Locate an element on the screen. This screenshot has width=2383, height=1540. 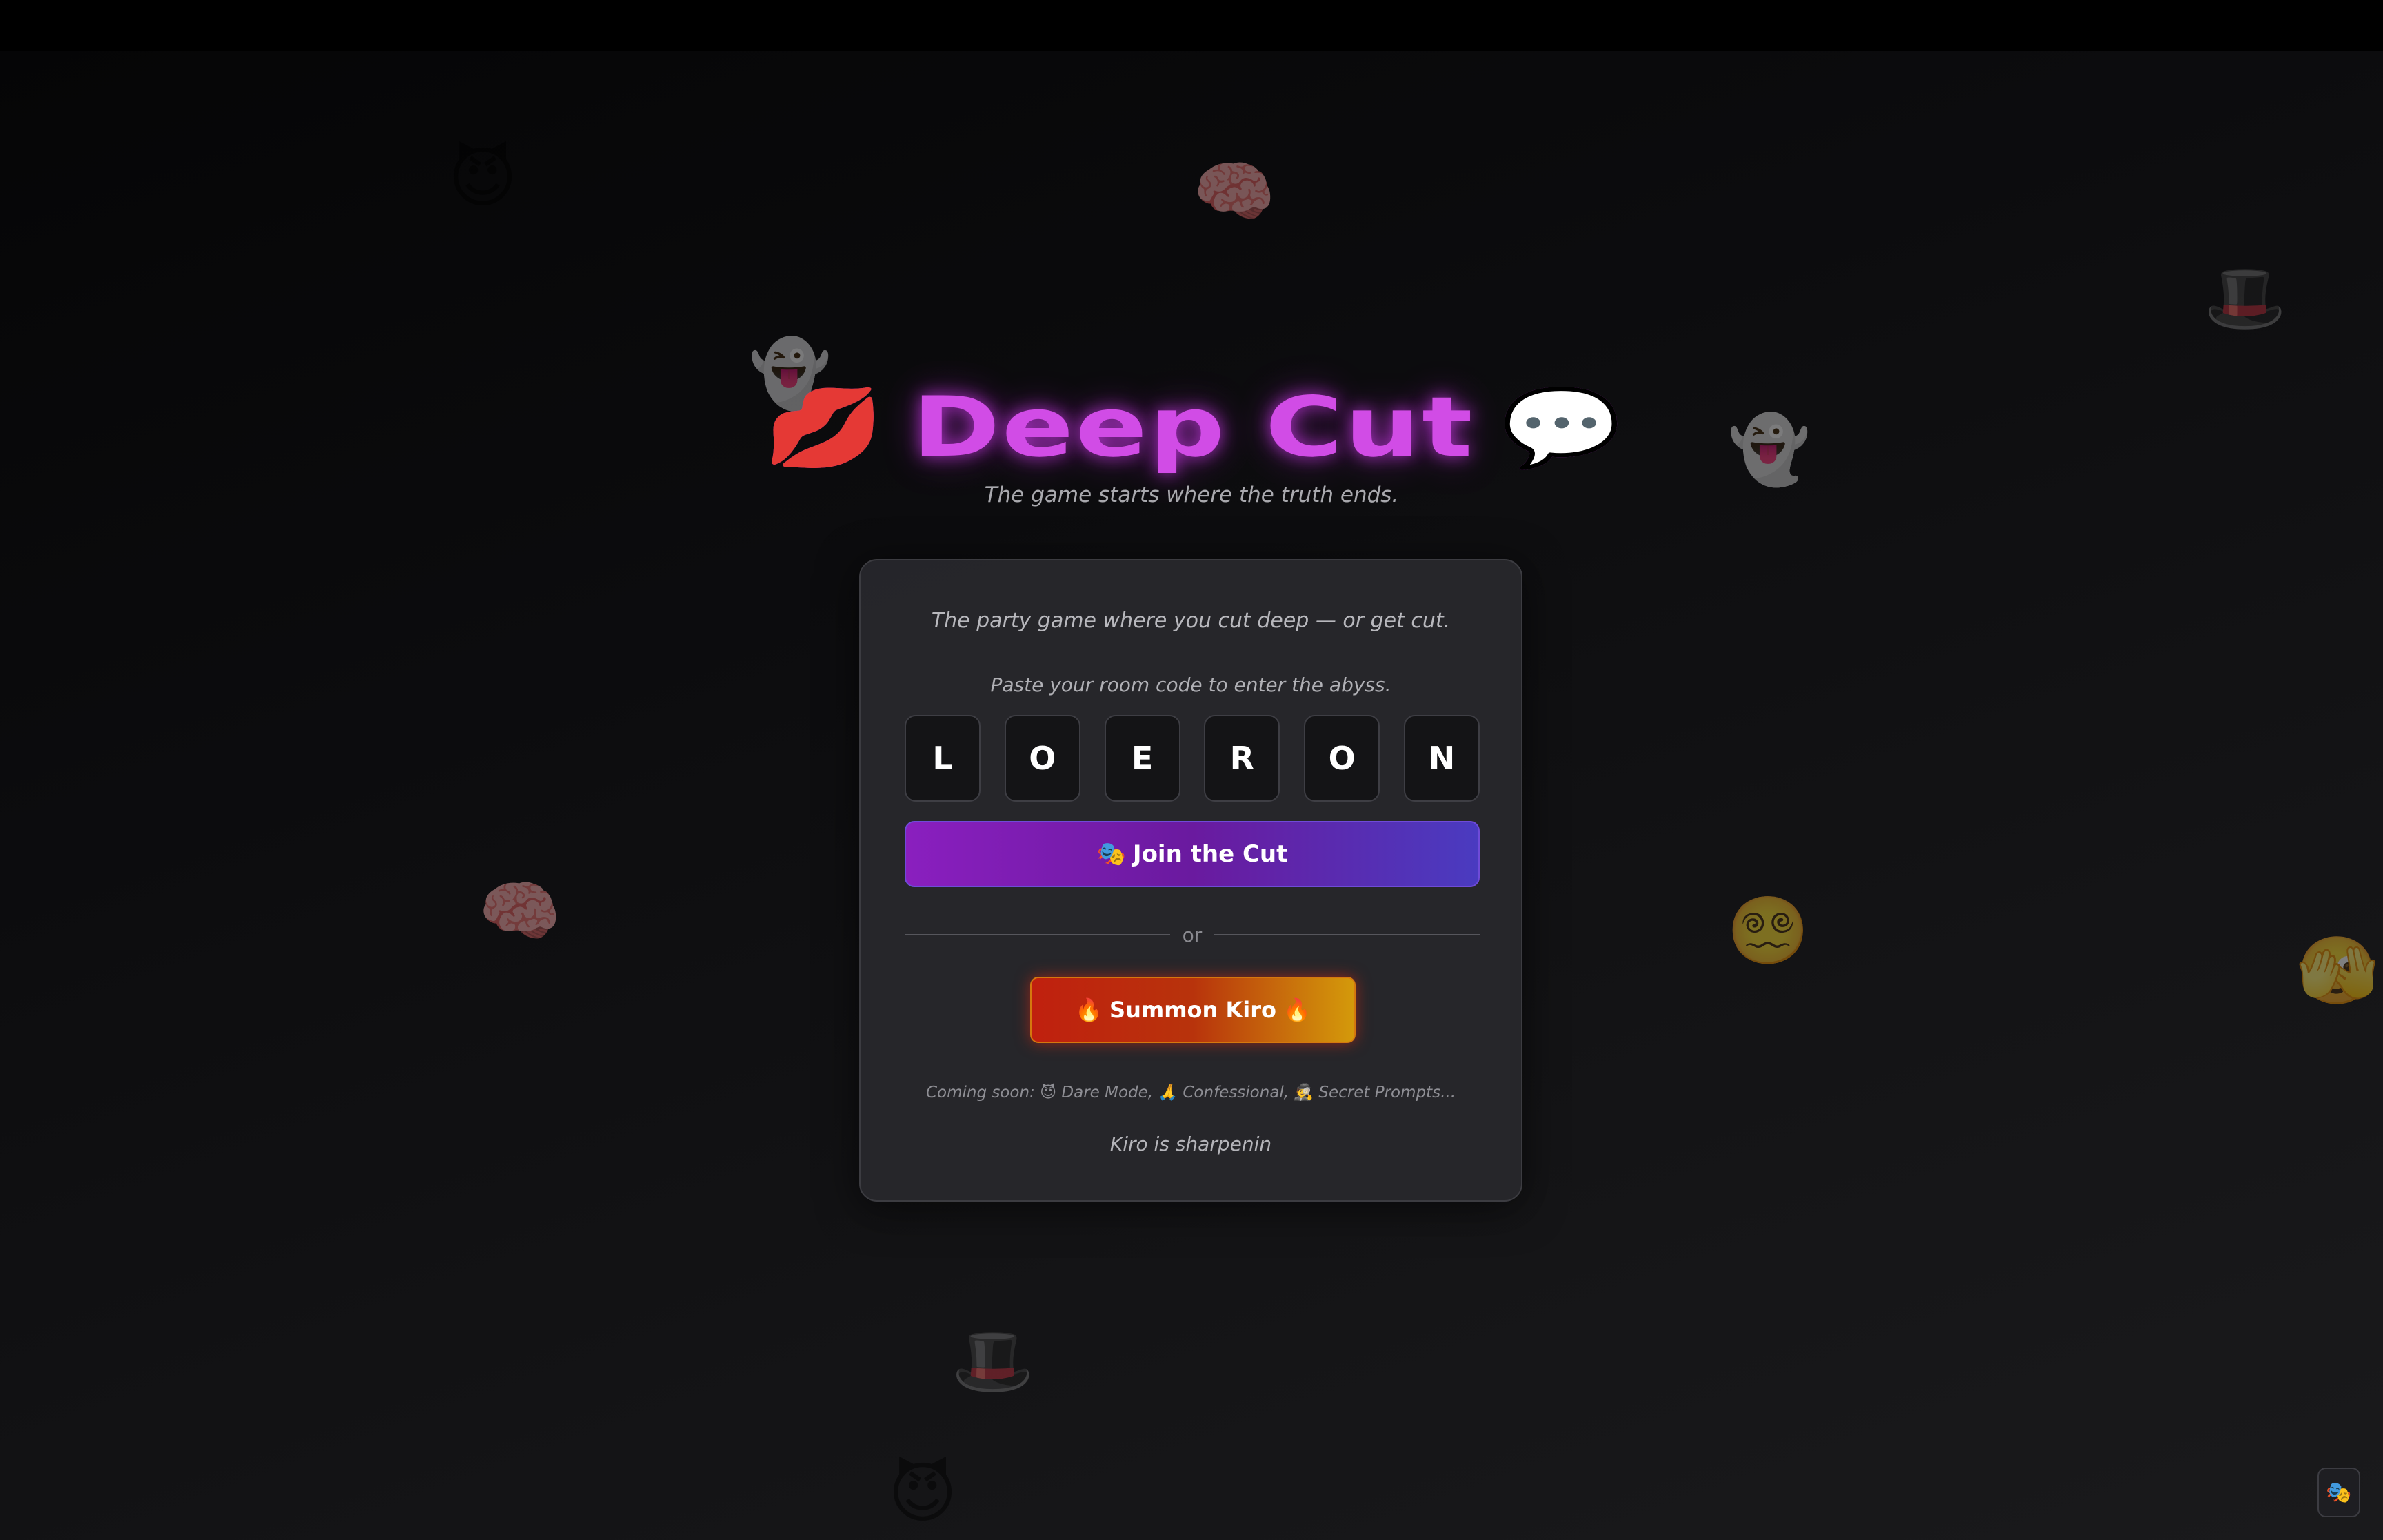
divider-text: or is located at coordinates (1192, 935).